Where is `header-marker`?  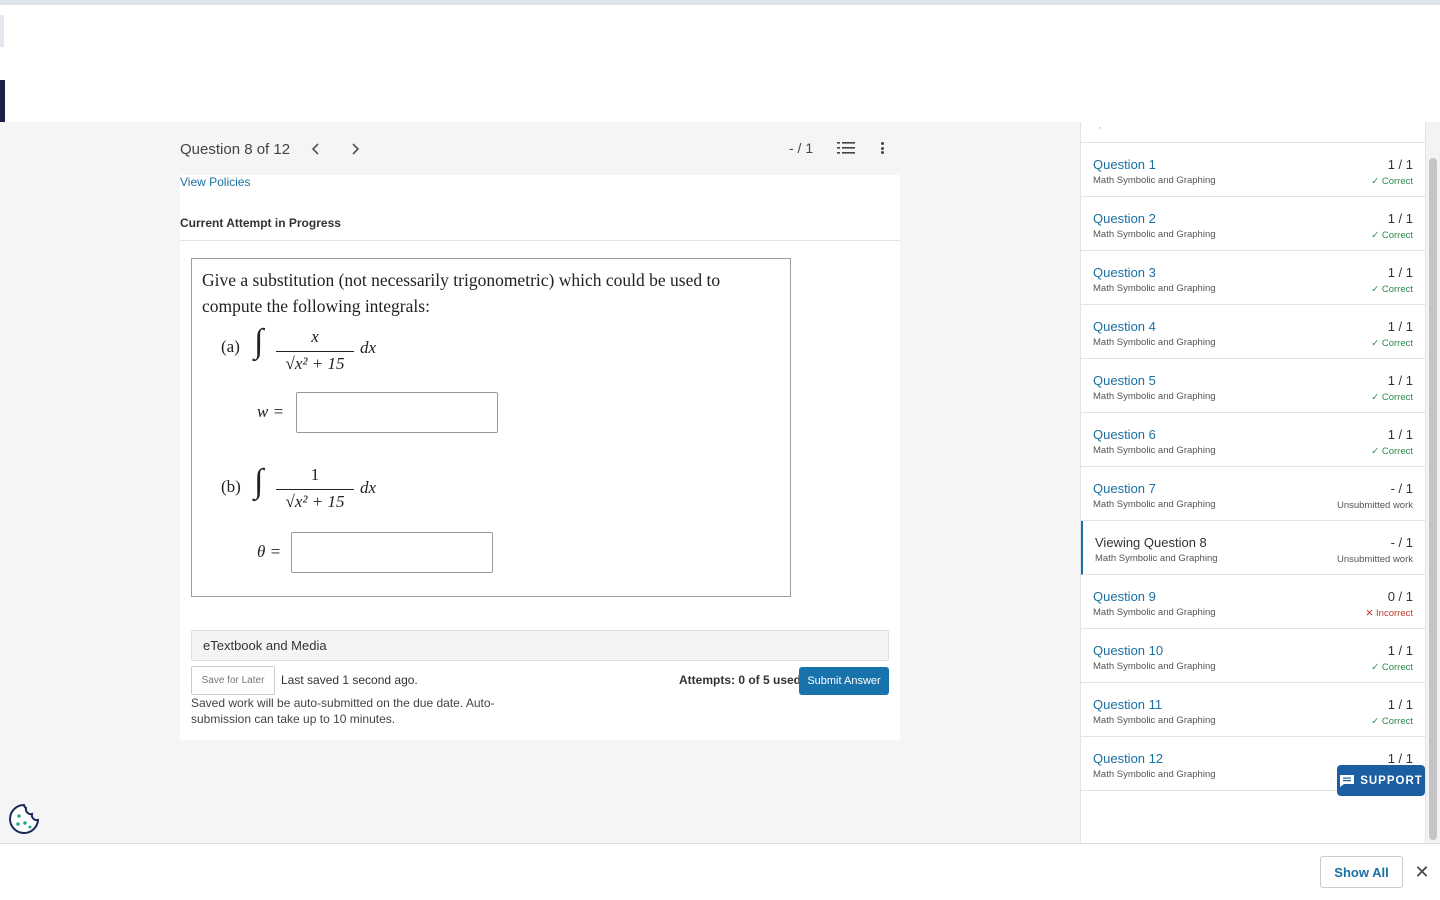
header-marker is located at coordinates (2, 31).